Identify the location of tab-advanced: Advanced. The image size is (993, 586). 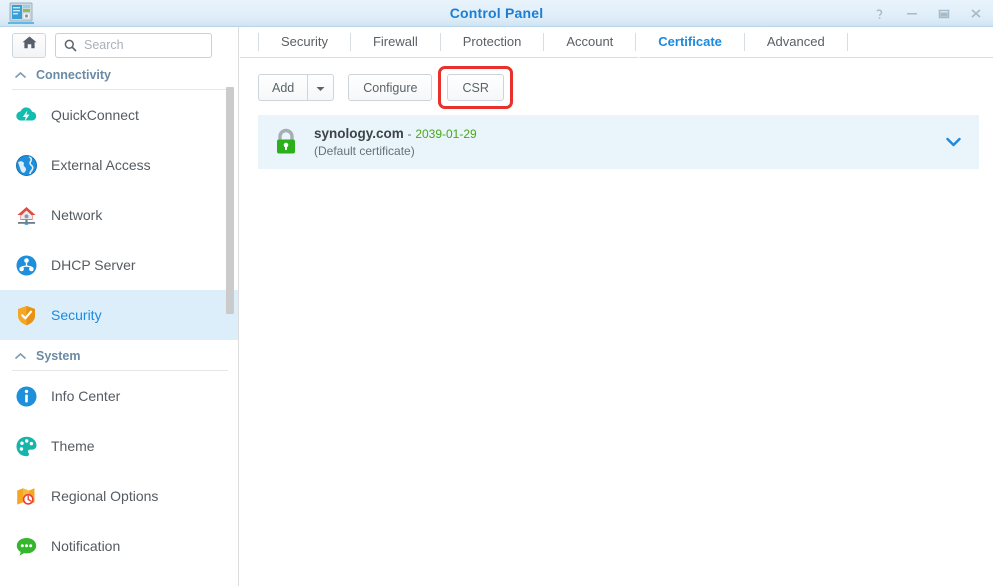
(796, 42).